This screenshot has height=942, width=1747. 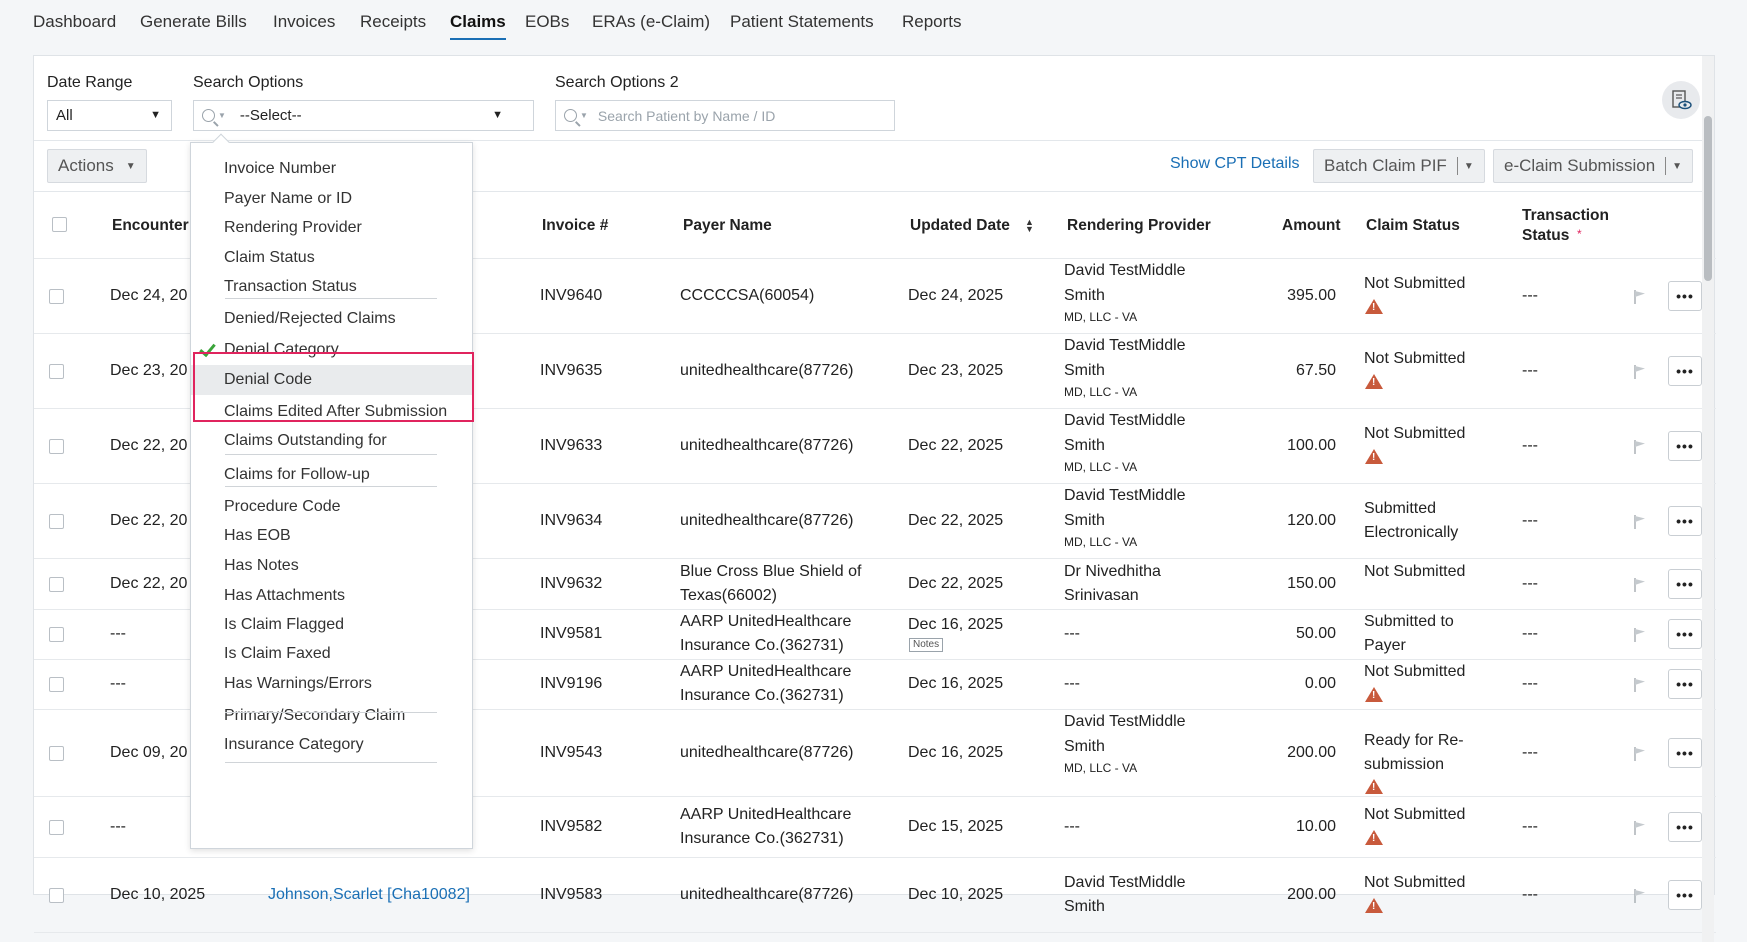 What do you see at coordinates (727, 226) in the screenshot?
I see `col-payer-name: Payer Name` at bounding box center [727, 226].